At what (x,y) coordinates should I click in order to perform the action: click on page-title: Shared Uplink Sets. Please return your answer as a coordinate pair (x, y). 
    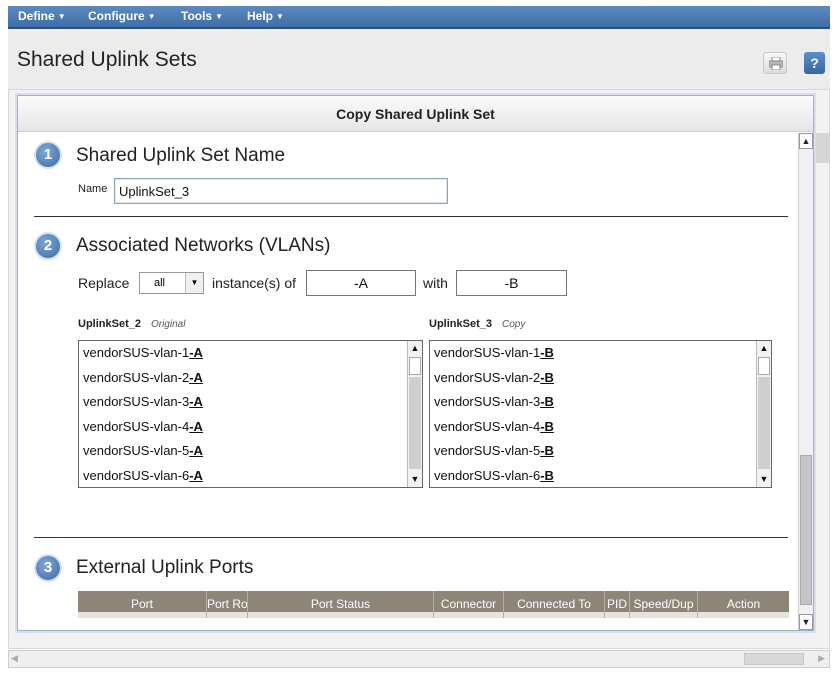
    Looking at the image, I should click on (107, 59).